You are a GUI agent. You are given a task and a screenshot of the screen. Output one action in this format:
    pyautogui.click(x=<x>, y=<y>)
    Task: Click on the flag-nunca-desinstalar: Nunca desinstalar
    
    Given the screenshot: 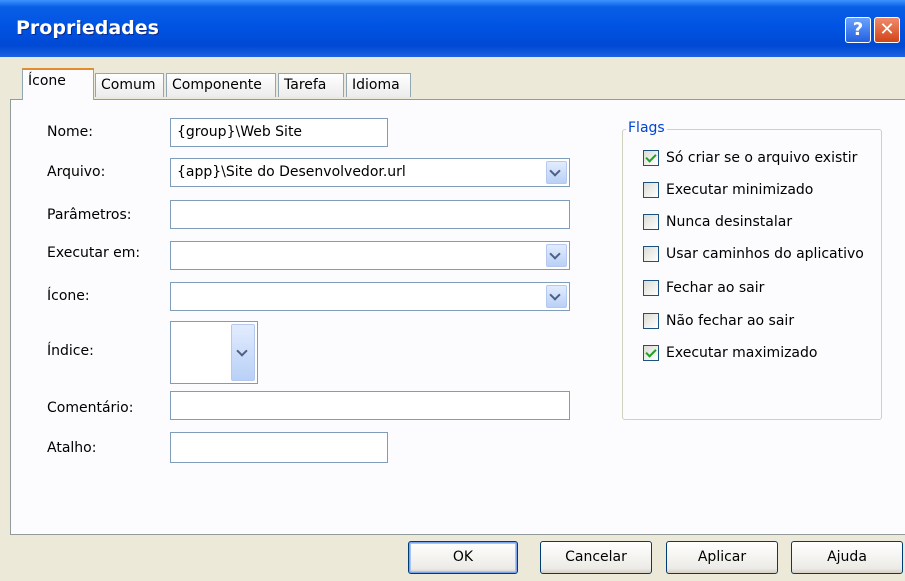 What is the action you would take?
    pyautogui.click(x=759, y=223)
    